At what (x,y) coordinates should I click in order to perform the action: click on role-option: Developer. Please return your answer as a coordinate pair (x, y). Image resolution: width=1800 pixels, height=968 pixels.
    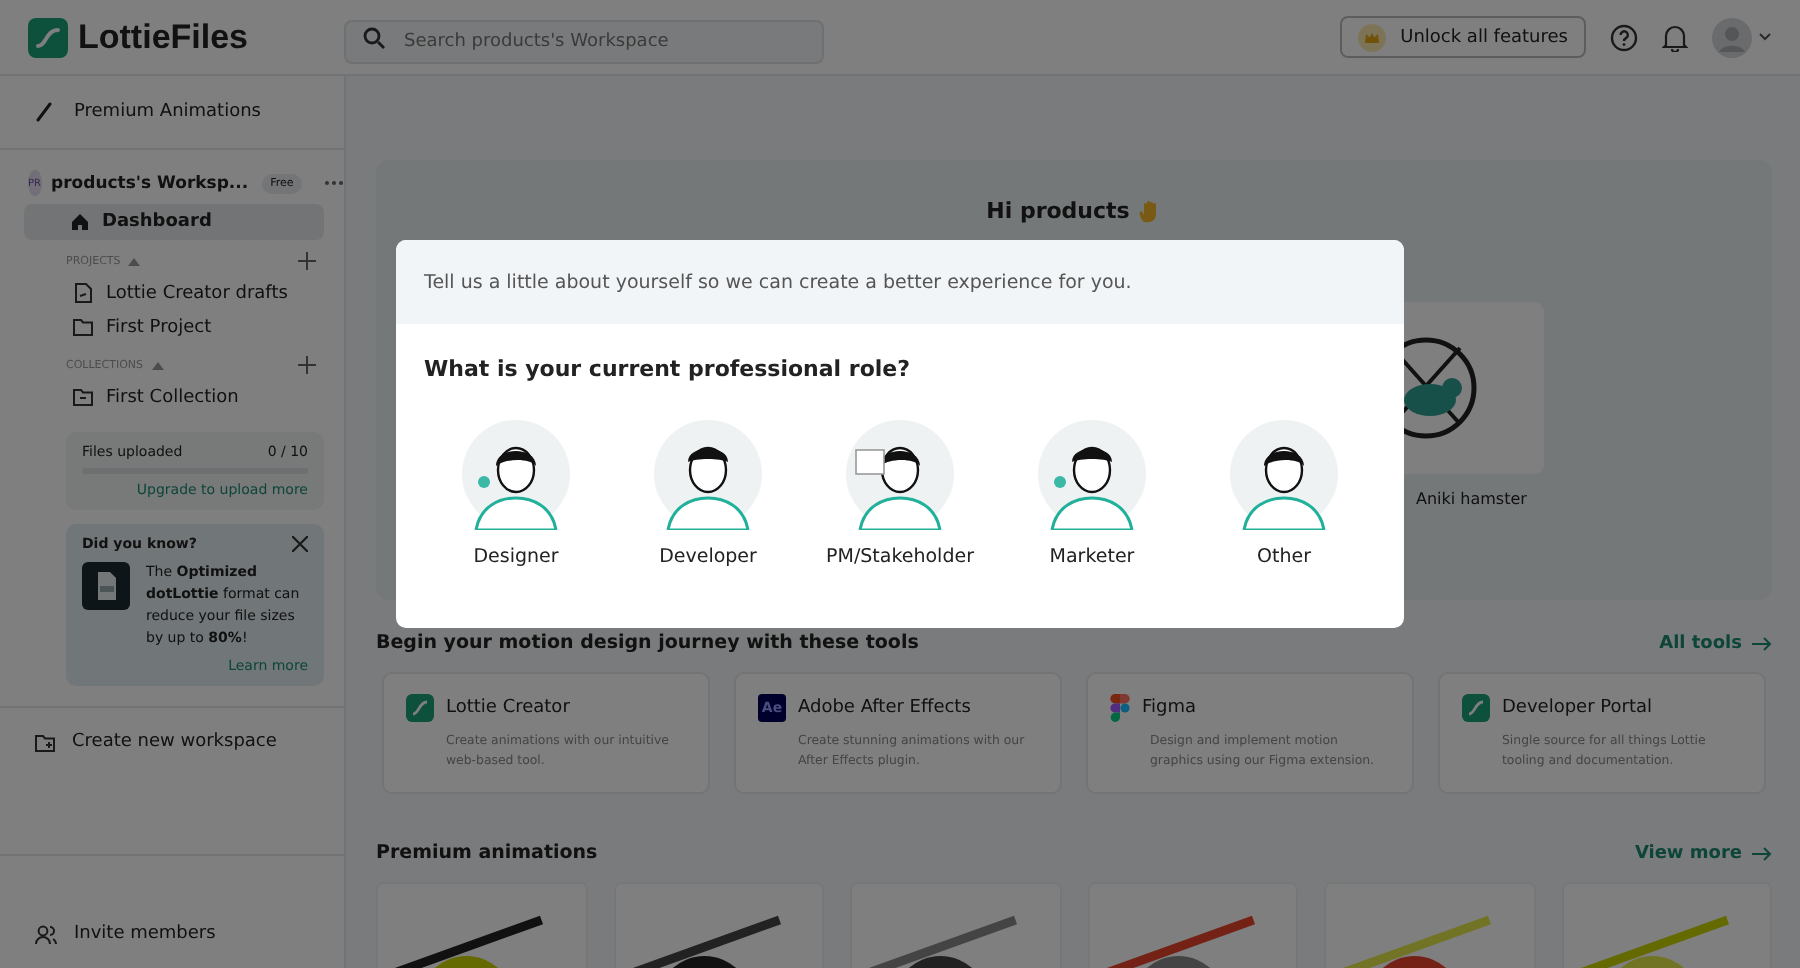
    Looking at the image, I should click on (708, 493).